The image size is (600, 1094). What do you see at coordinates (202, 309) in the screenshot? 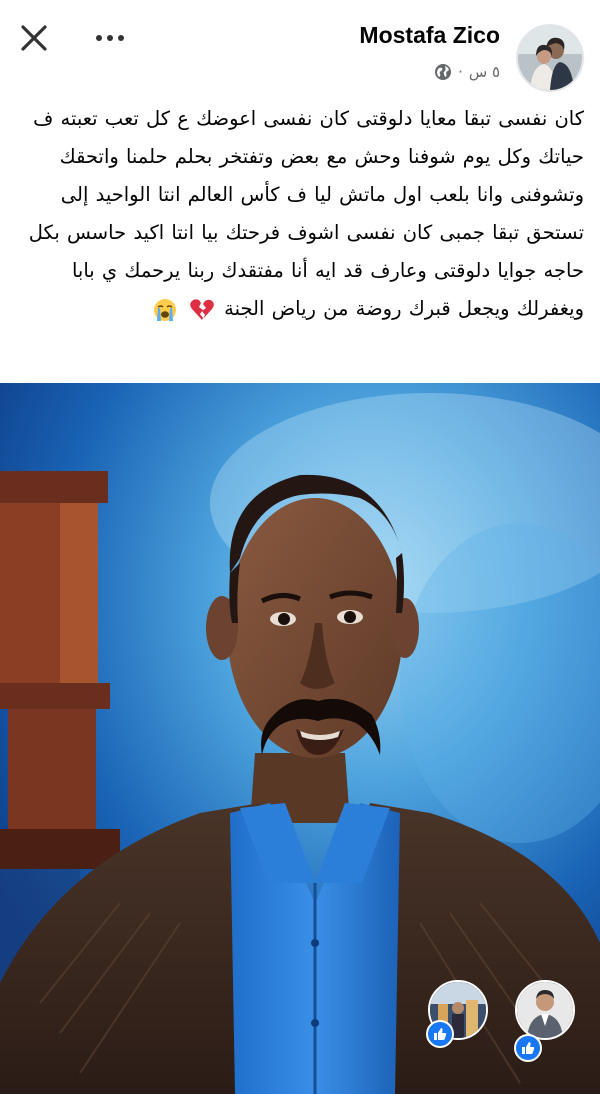
I see `broken-heart-emoji` at bounding box center [202, 309].